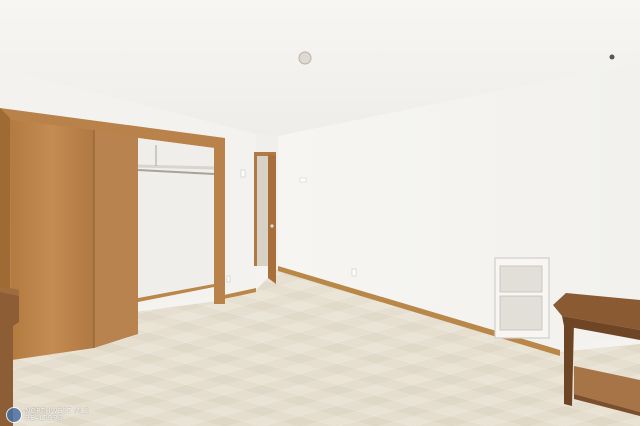 The width and height of the screenshot is (640, 426). Describe the element at coordinates (303, 180) in the screenshot. I see `thermostat-icon` at that location.